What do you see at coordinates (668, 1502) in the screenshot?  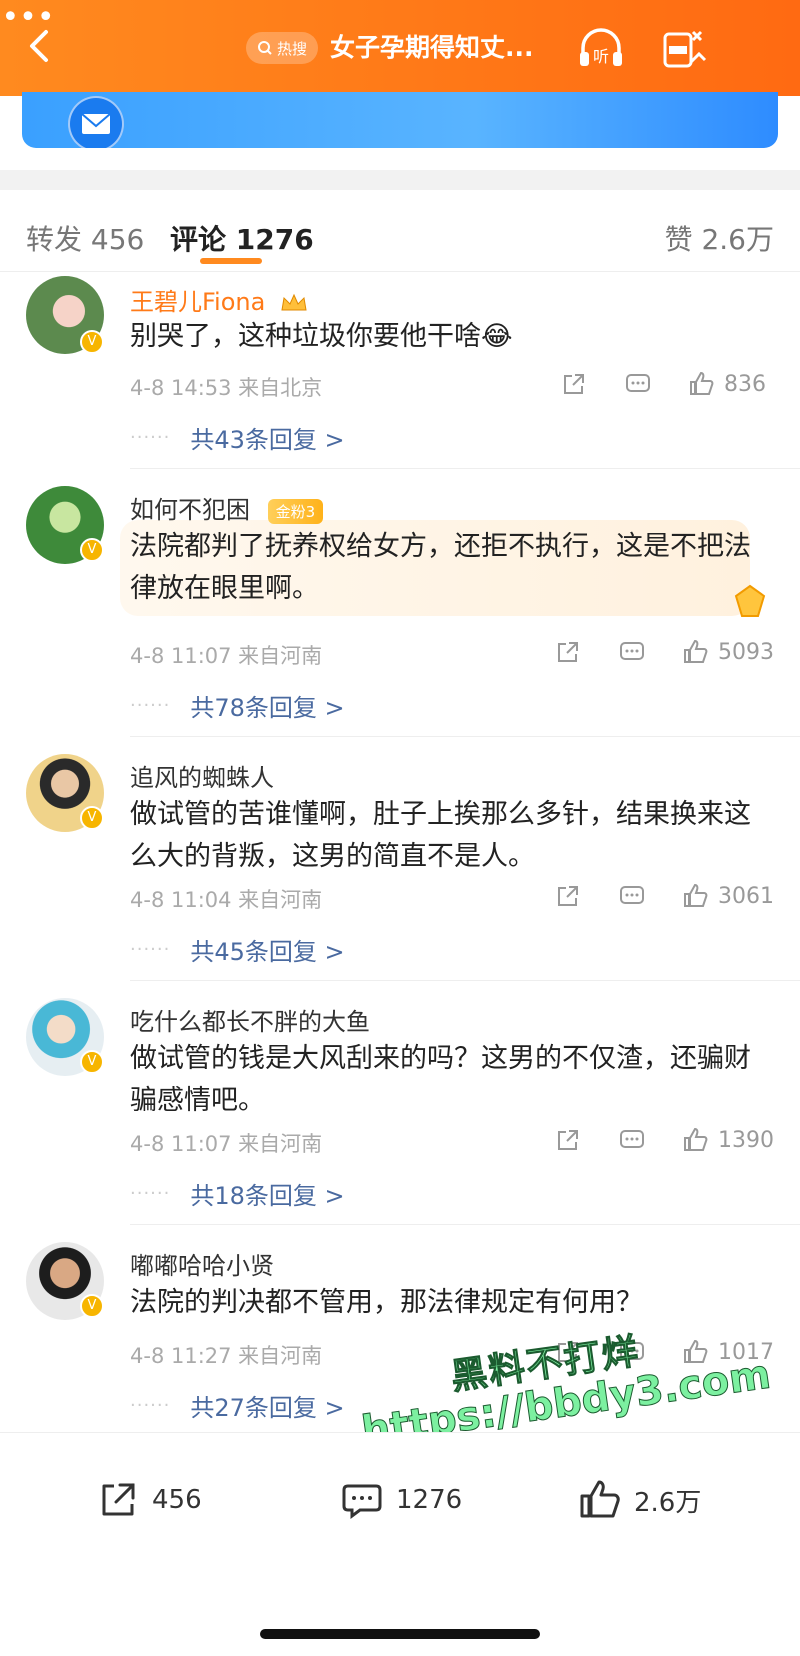 I see `like-count: 2.6万` at bounding box center [668, 1502].